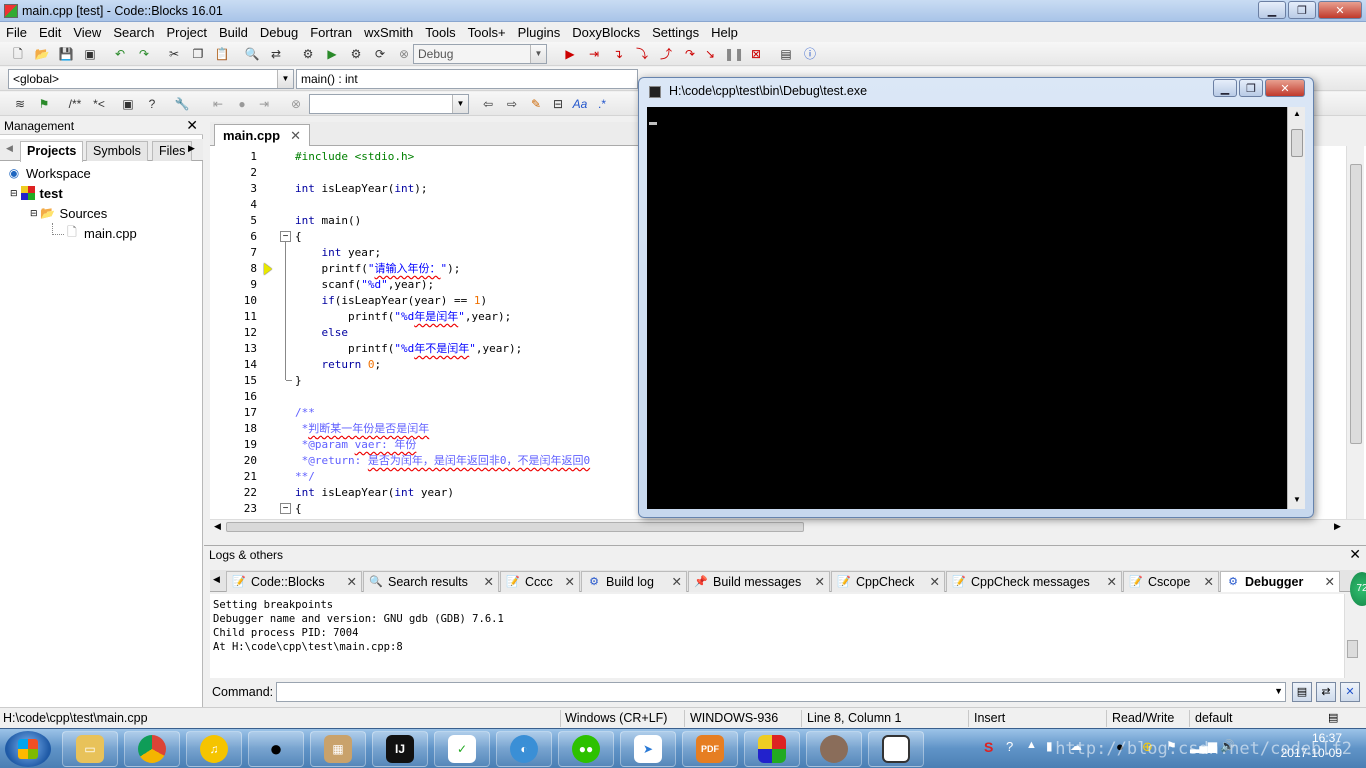  What do you see at coordinates (1337, 526) in the screenshot?
I see `scroll-right-icon: ▶` at bounding box center [1337, 526].